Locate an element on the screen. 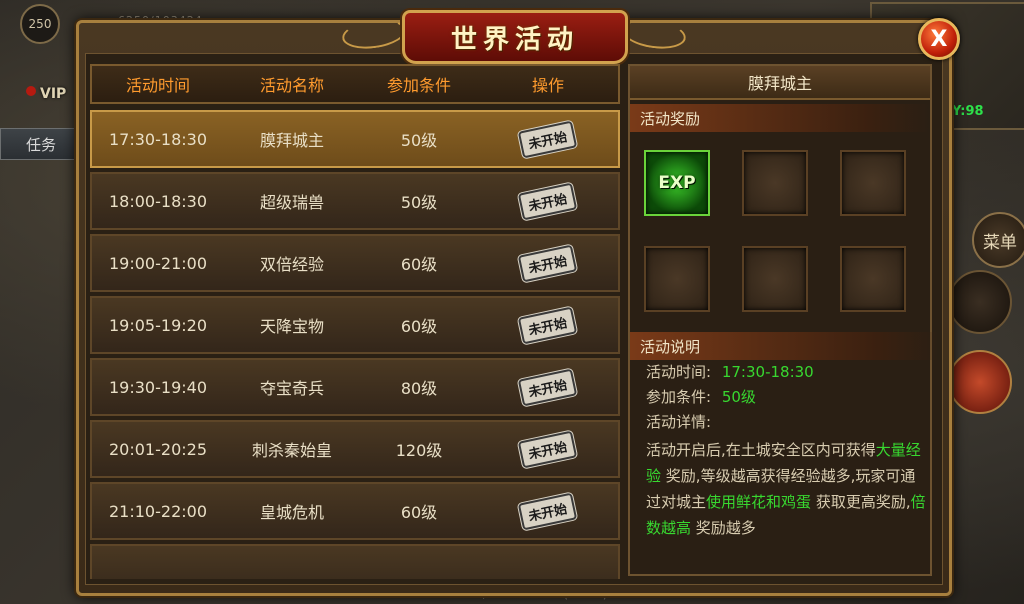 The image size is (1024, 604). description-section-header: 活动说明 is located at coordinates (785, 346).